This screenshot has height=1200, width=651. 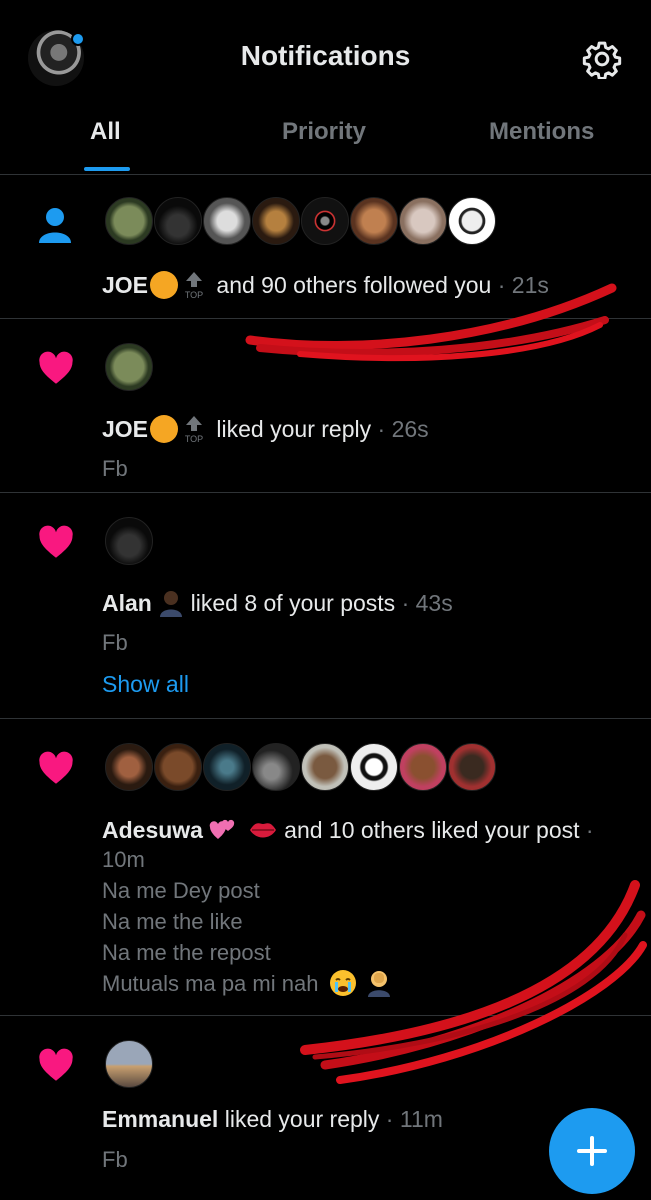 I want to click on notification-text: Emmanuel liked your reply · 11m, so click(x=272, y=1119).